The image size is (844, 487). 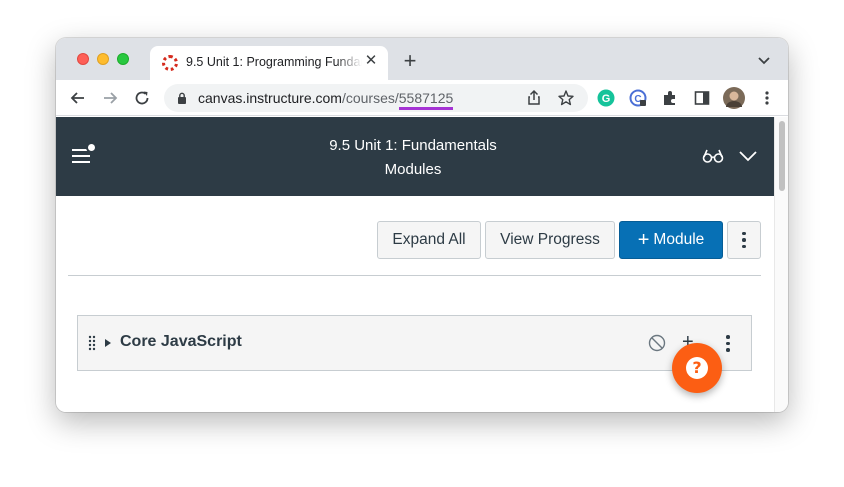 What do you see at coordinates (657, 343) in the screenshot?
I see `unpublished-icon` at bounding box center [657, 343].